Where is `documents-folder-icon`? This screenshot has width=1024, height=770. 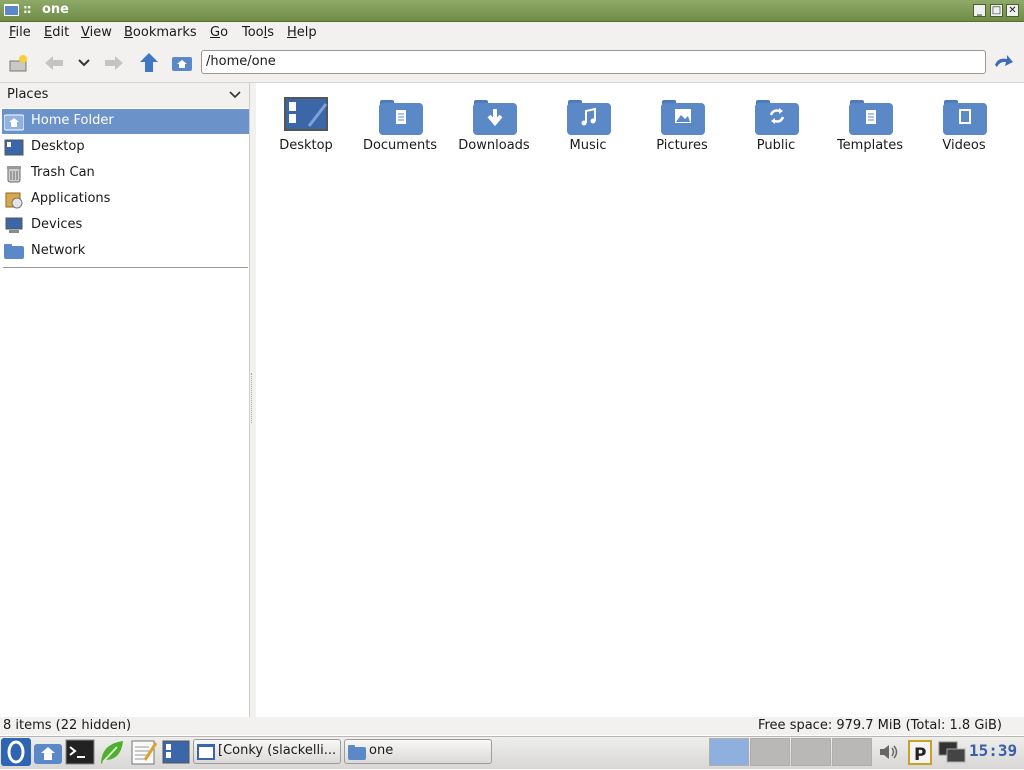 documents-folder-icon is located at coordinates (401, 117).